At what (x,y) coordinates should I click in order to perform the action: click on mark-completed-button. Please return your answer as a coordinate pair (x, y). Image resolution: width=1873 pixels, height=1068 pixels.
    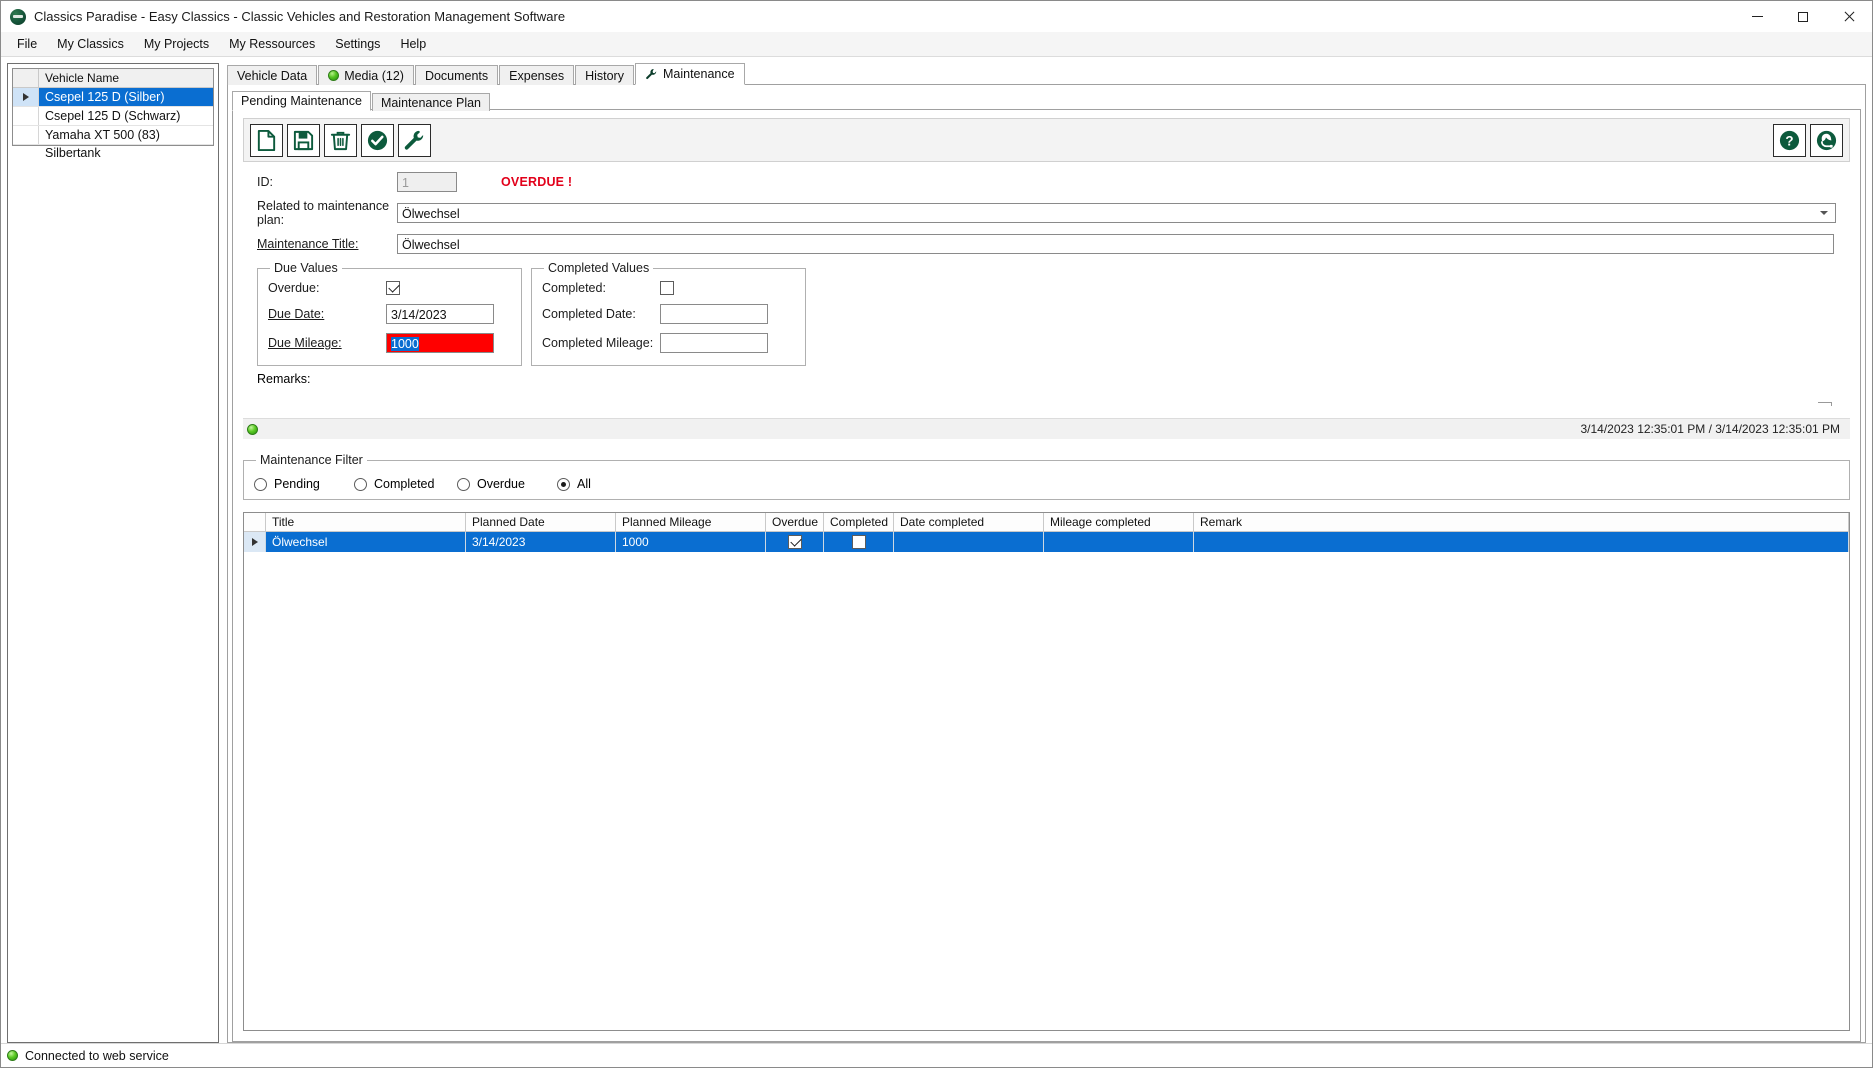
    Looking at the image, I should click on (377, 140).